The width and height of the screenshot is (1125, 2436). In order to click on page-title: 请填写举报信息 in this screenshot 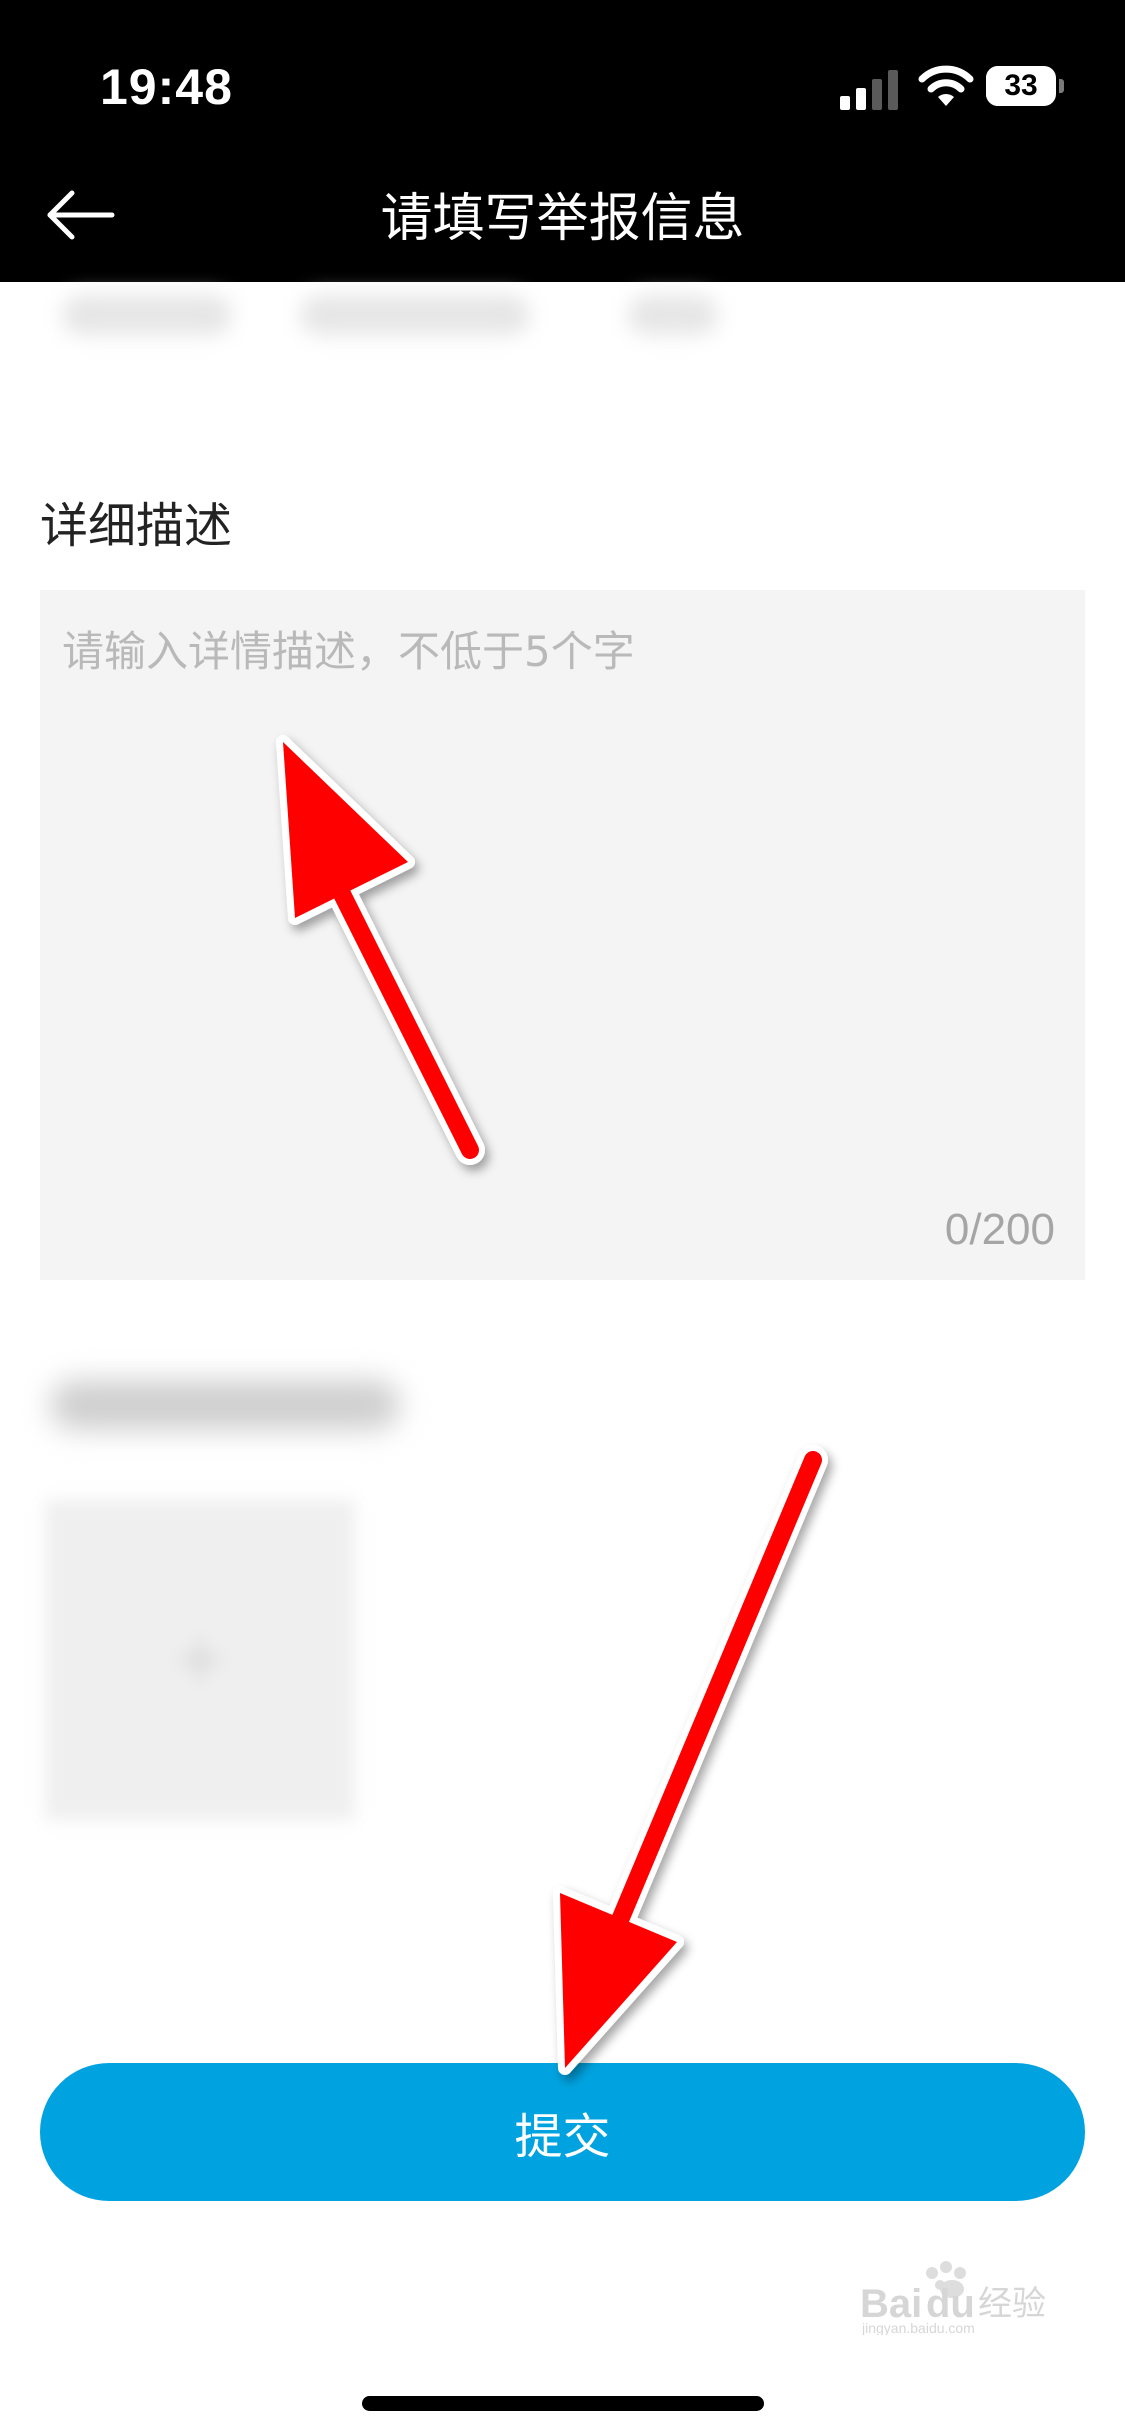, I will do `click(562, 219)`.